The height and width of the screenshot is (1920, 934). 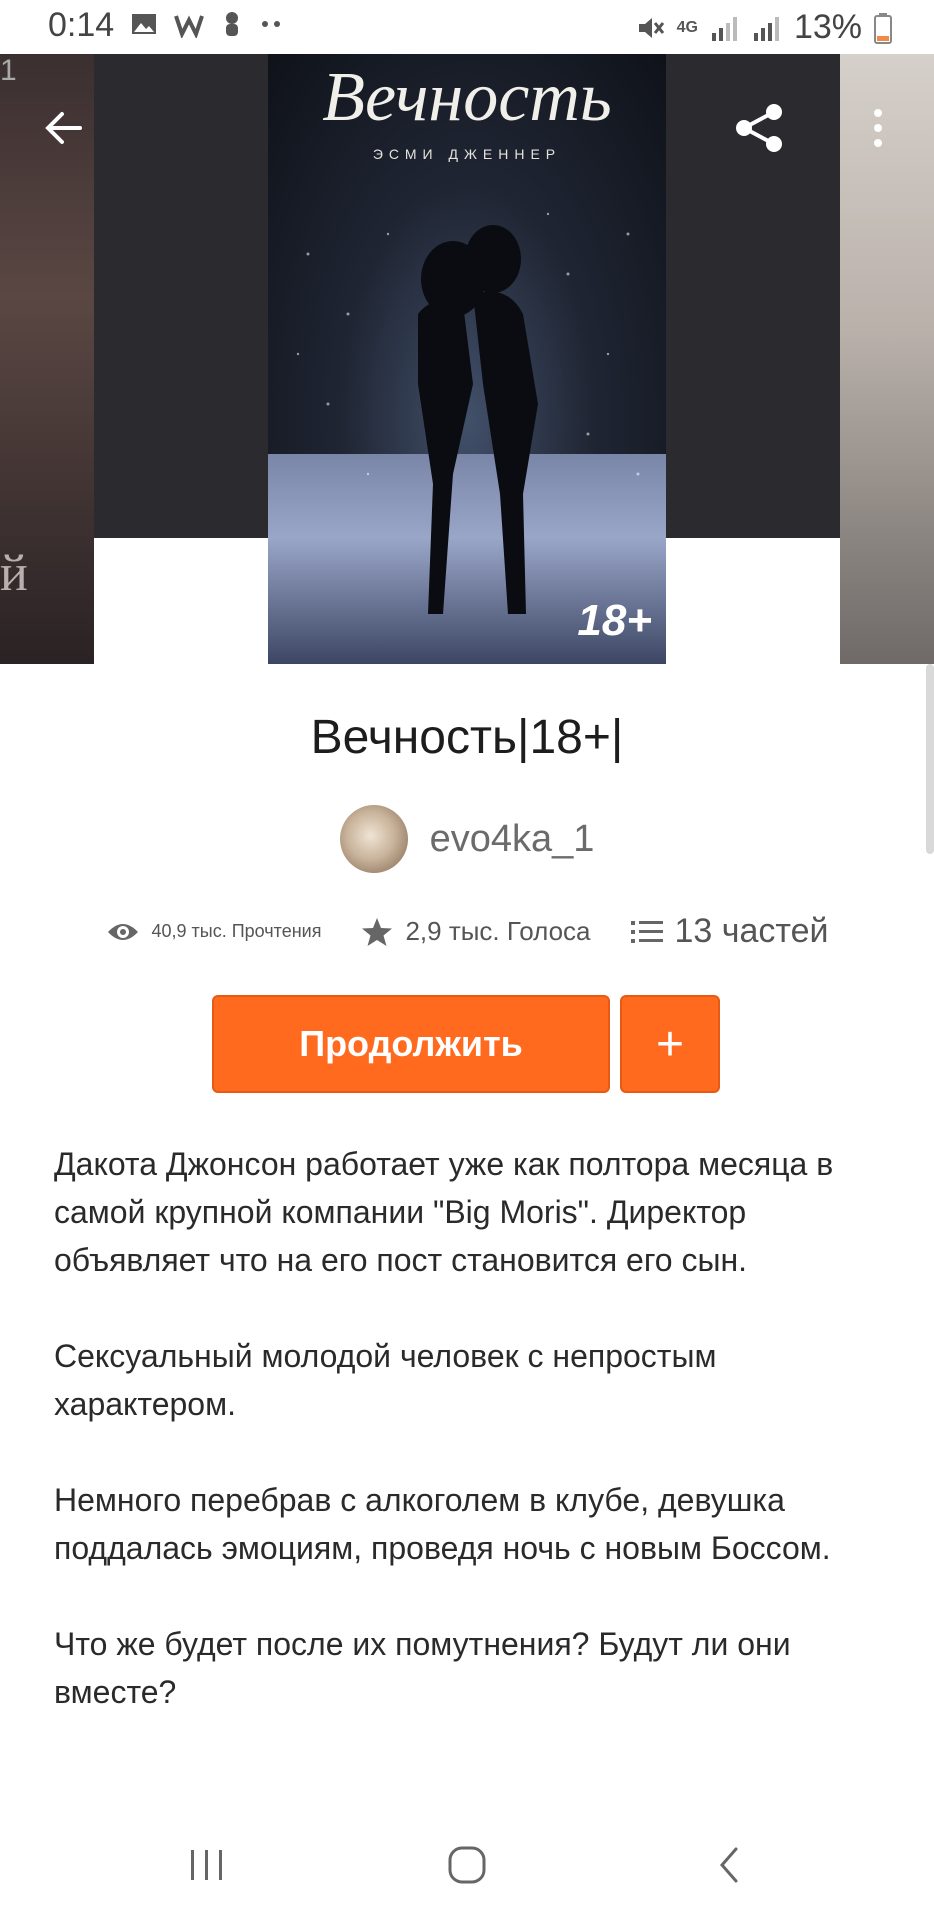 I want to click on notification-icons, so click(x=207, y=24).